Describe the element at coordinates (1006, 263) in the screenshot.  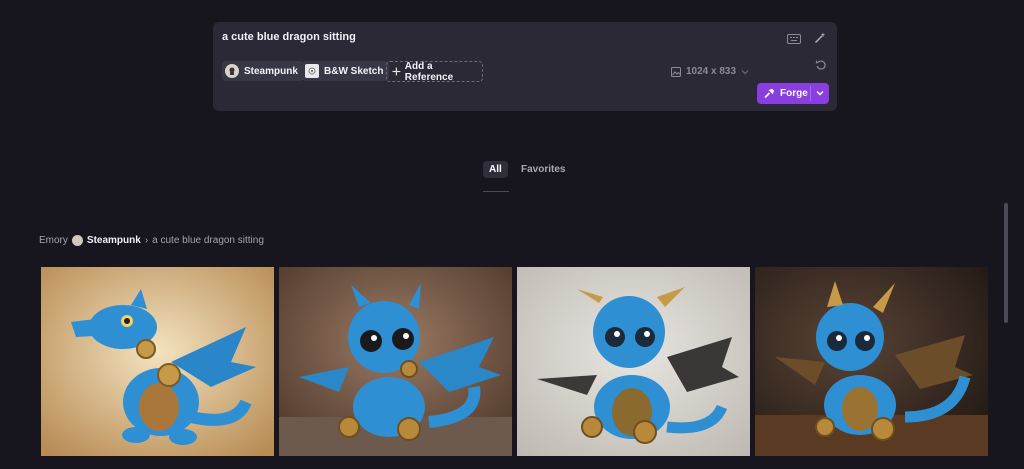
I see `page-scrollbar` at that location.